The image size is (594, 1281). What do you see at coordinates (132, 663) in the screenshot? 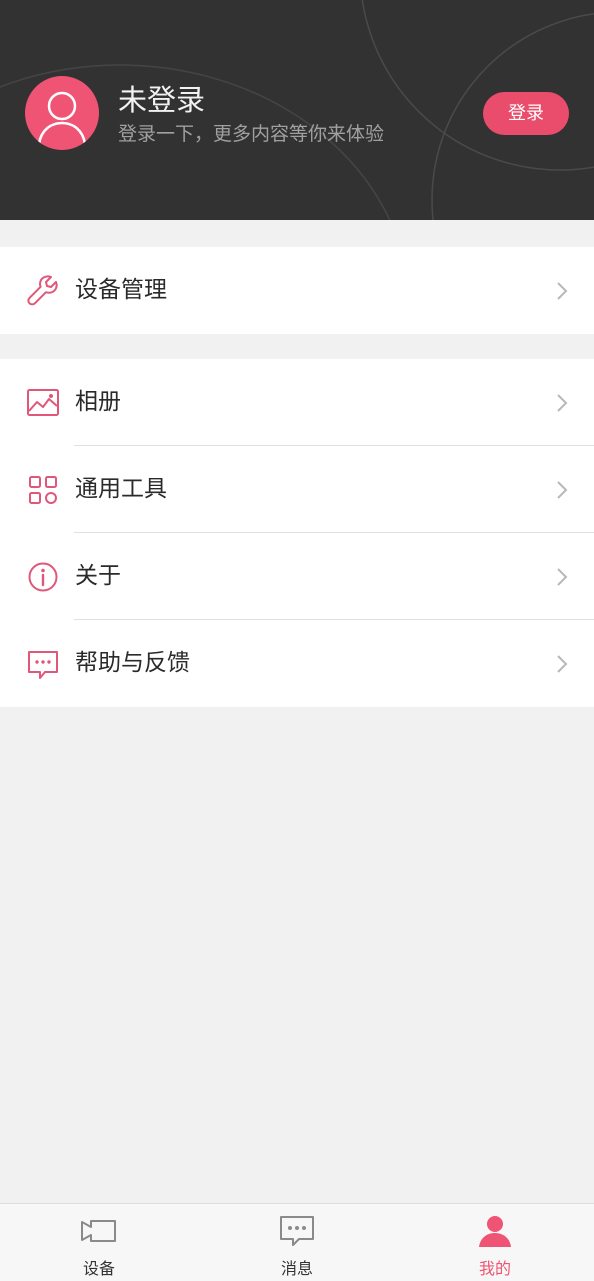
I see `menu-item-label: 帮助与反馈` at bounding box center [132, 663].